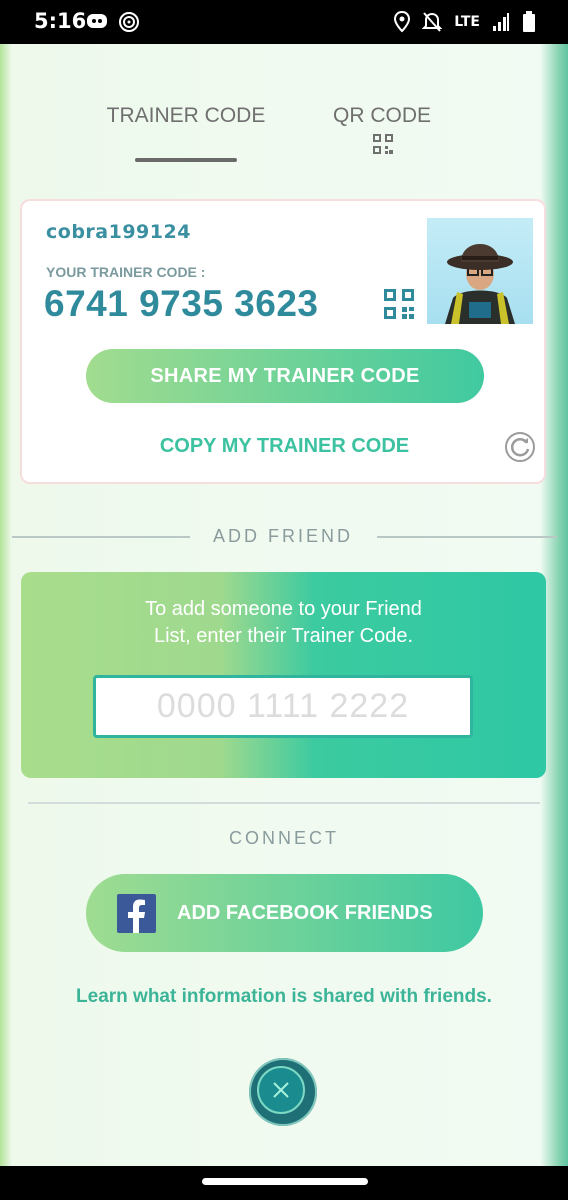 The height and width of the screenshot is (1200, 568). I want to click on tab-trainer-code: TRAINER CODE, so click(186, 116).